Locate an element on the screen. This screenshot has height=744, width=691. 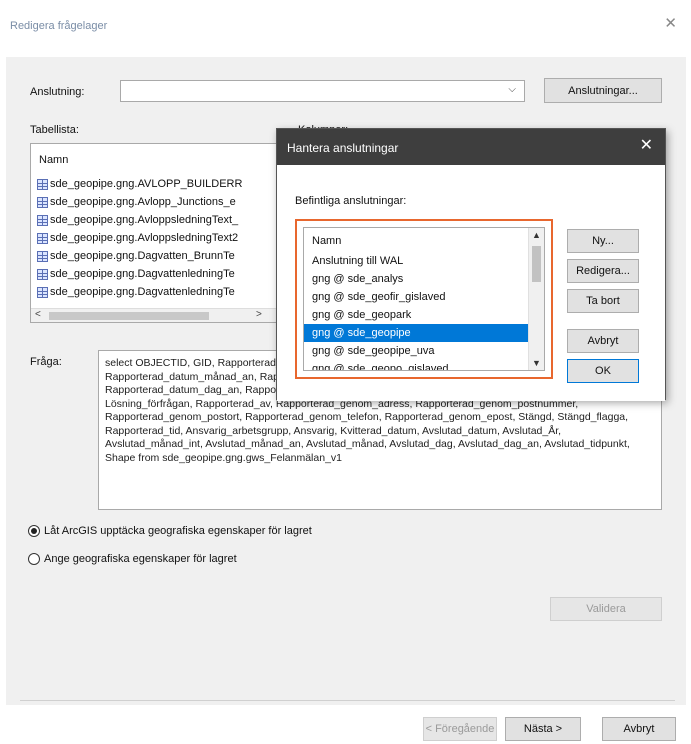
ok-button: OK is located at coordinates (603, 371).